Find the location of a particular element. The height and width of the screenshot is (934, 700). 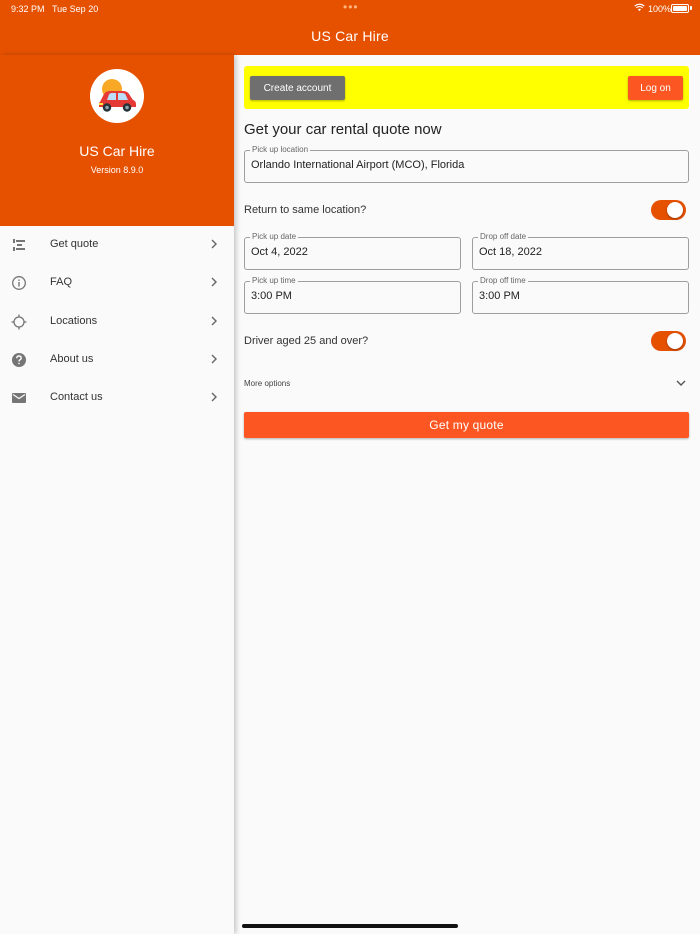

wifi-icon is located at coordinates (639, 7).